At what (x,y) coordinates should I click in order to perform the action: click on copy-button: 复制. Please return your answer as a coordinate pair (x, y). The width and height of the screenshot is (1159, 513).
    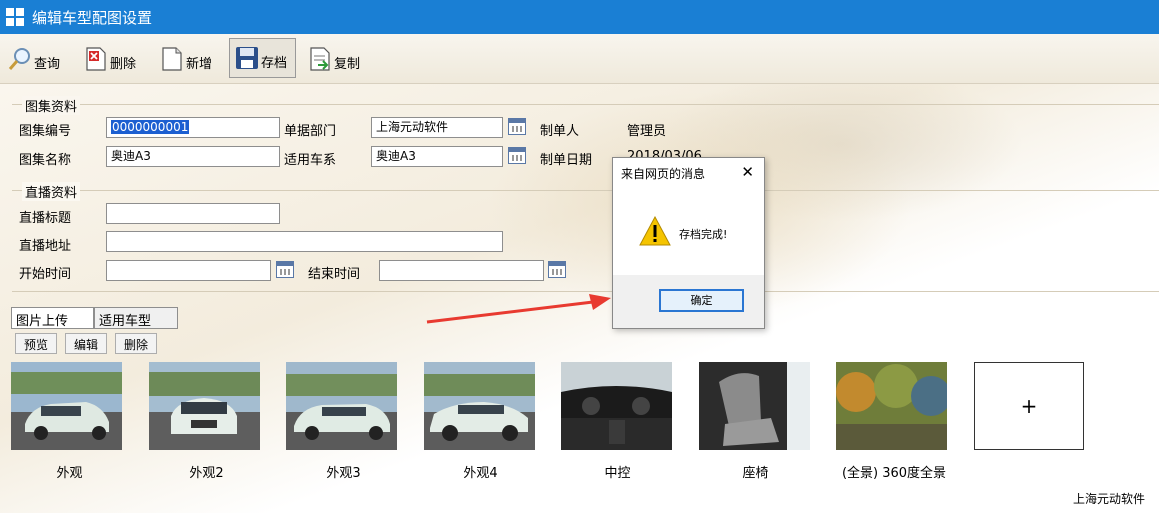
    Looking at the image, I should click on (334, 58).